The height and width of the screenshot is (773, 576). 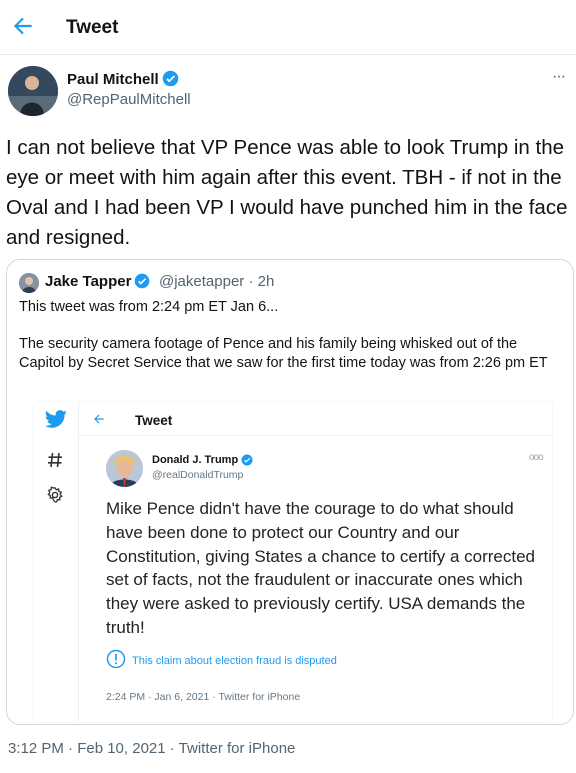 What do you see at coordinates (56, 562) in the screenshot?
I see `embedded-sidebar` at bounding box center [56, 562].